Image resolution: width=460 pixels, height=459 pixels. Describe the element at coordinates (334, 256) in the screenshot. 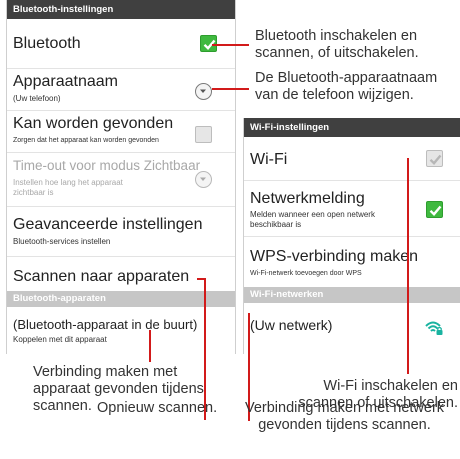

I see `wps-connection-label: WPS-verbinding maken` at that location.